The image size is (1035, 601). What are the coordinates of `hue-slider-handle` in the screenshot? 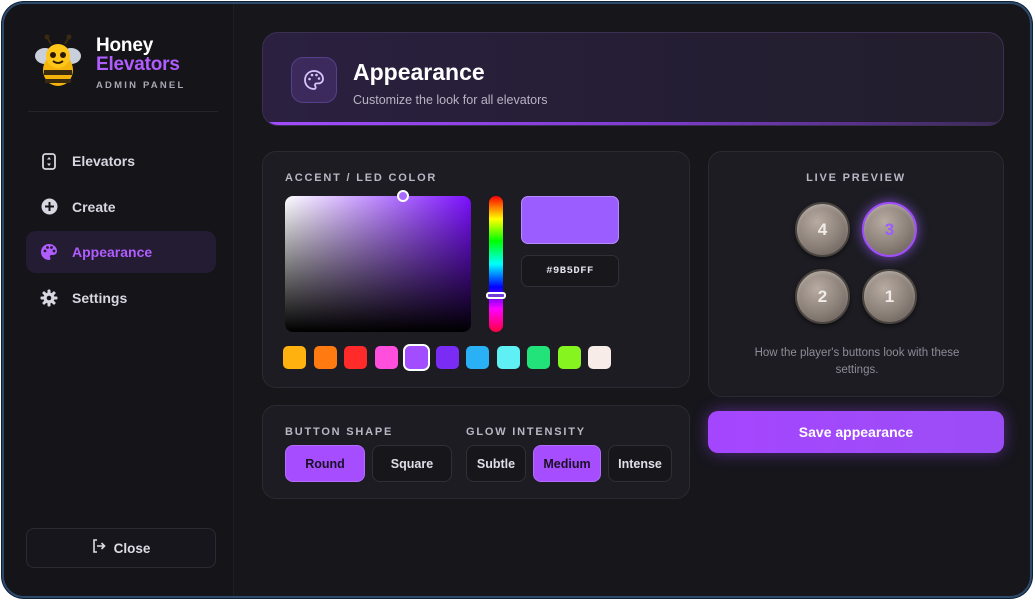 It's located at (496, 295).